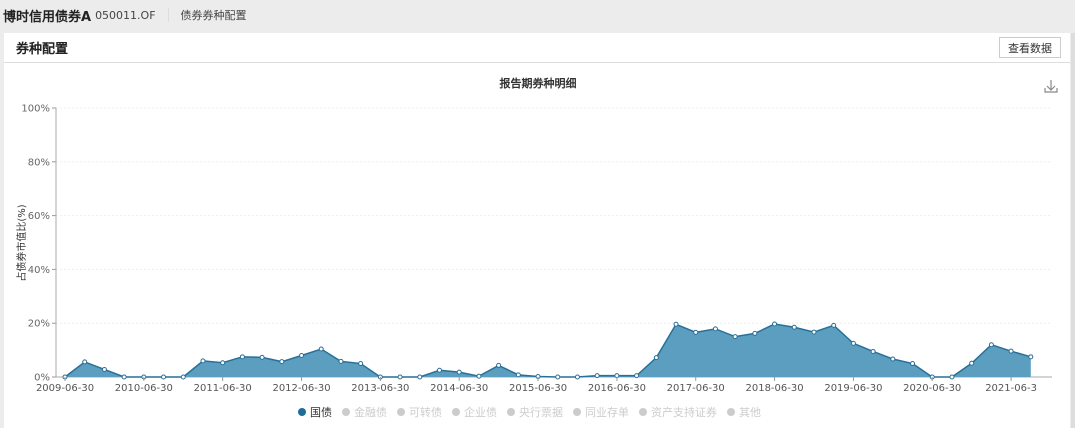  Describe the element at coordinates (35, 109) in the screenshot. I see `y-tick-label: 100%` at that location.